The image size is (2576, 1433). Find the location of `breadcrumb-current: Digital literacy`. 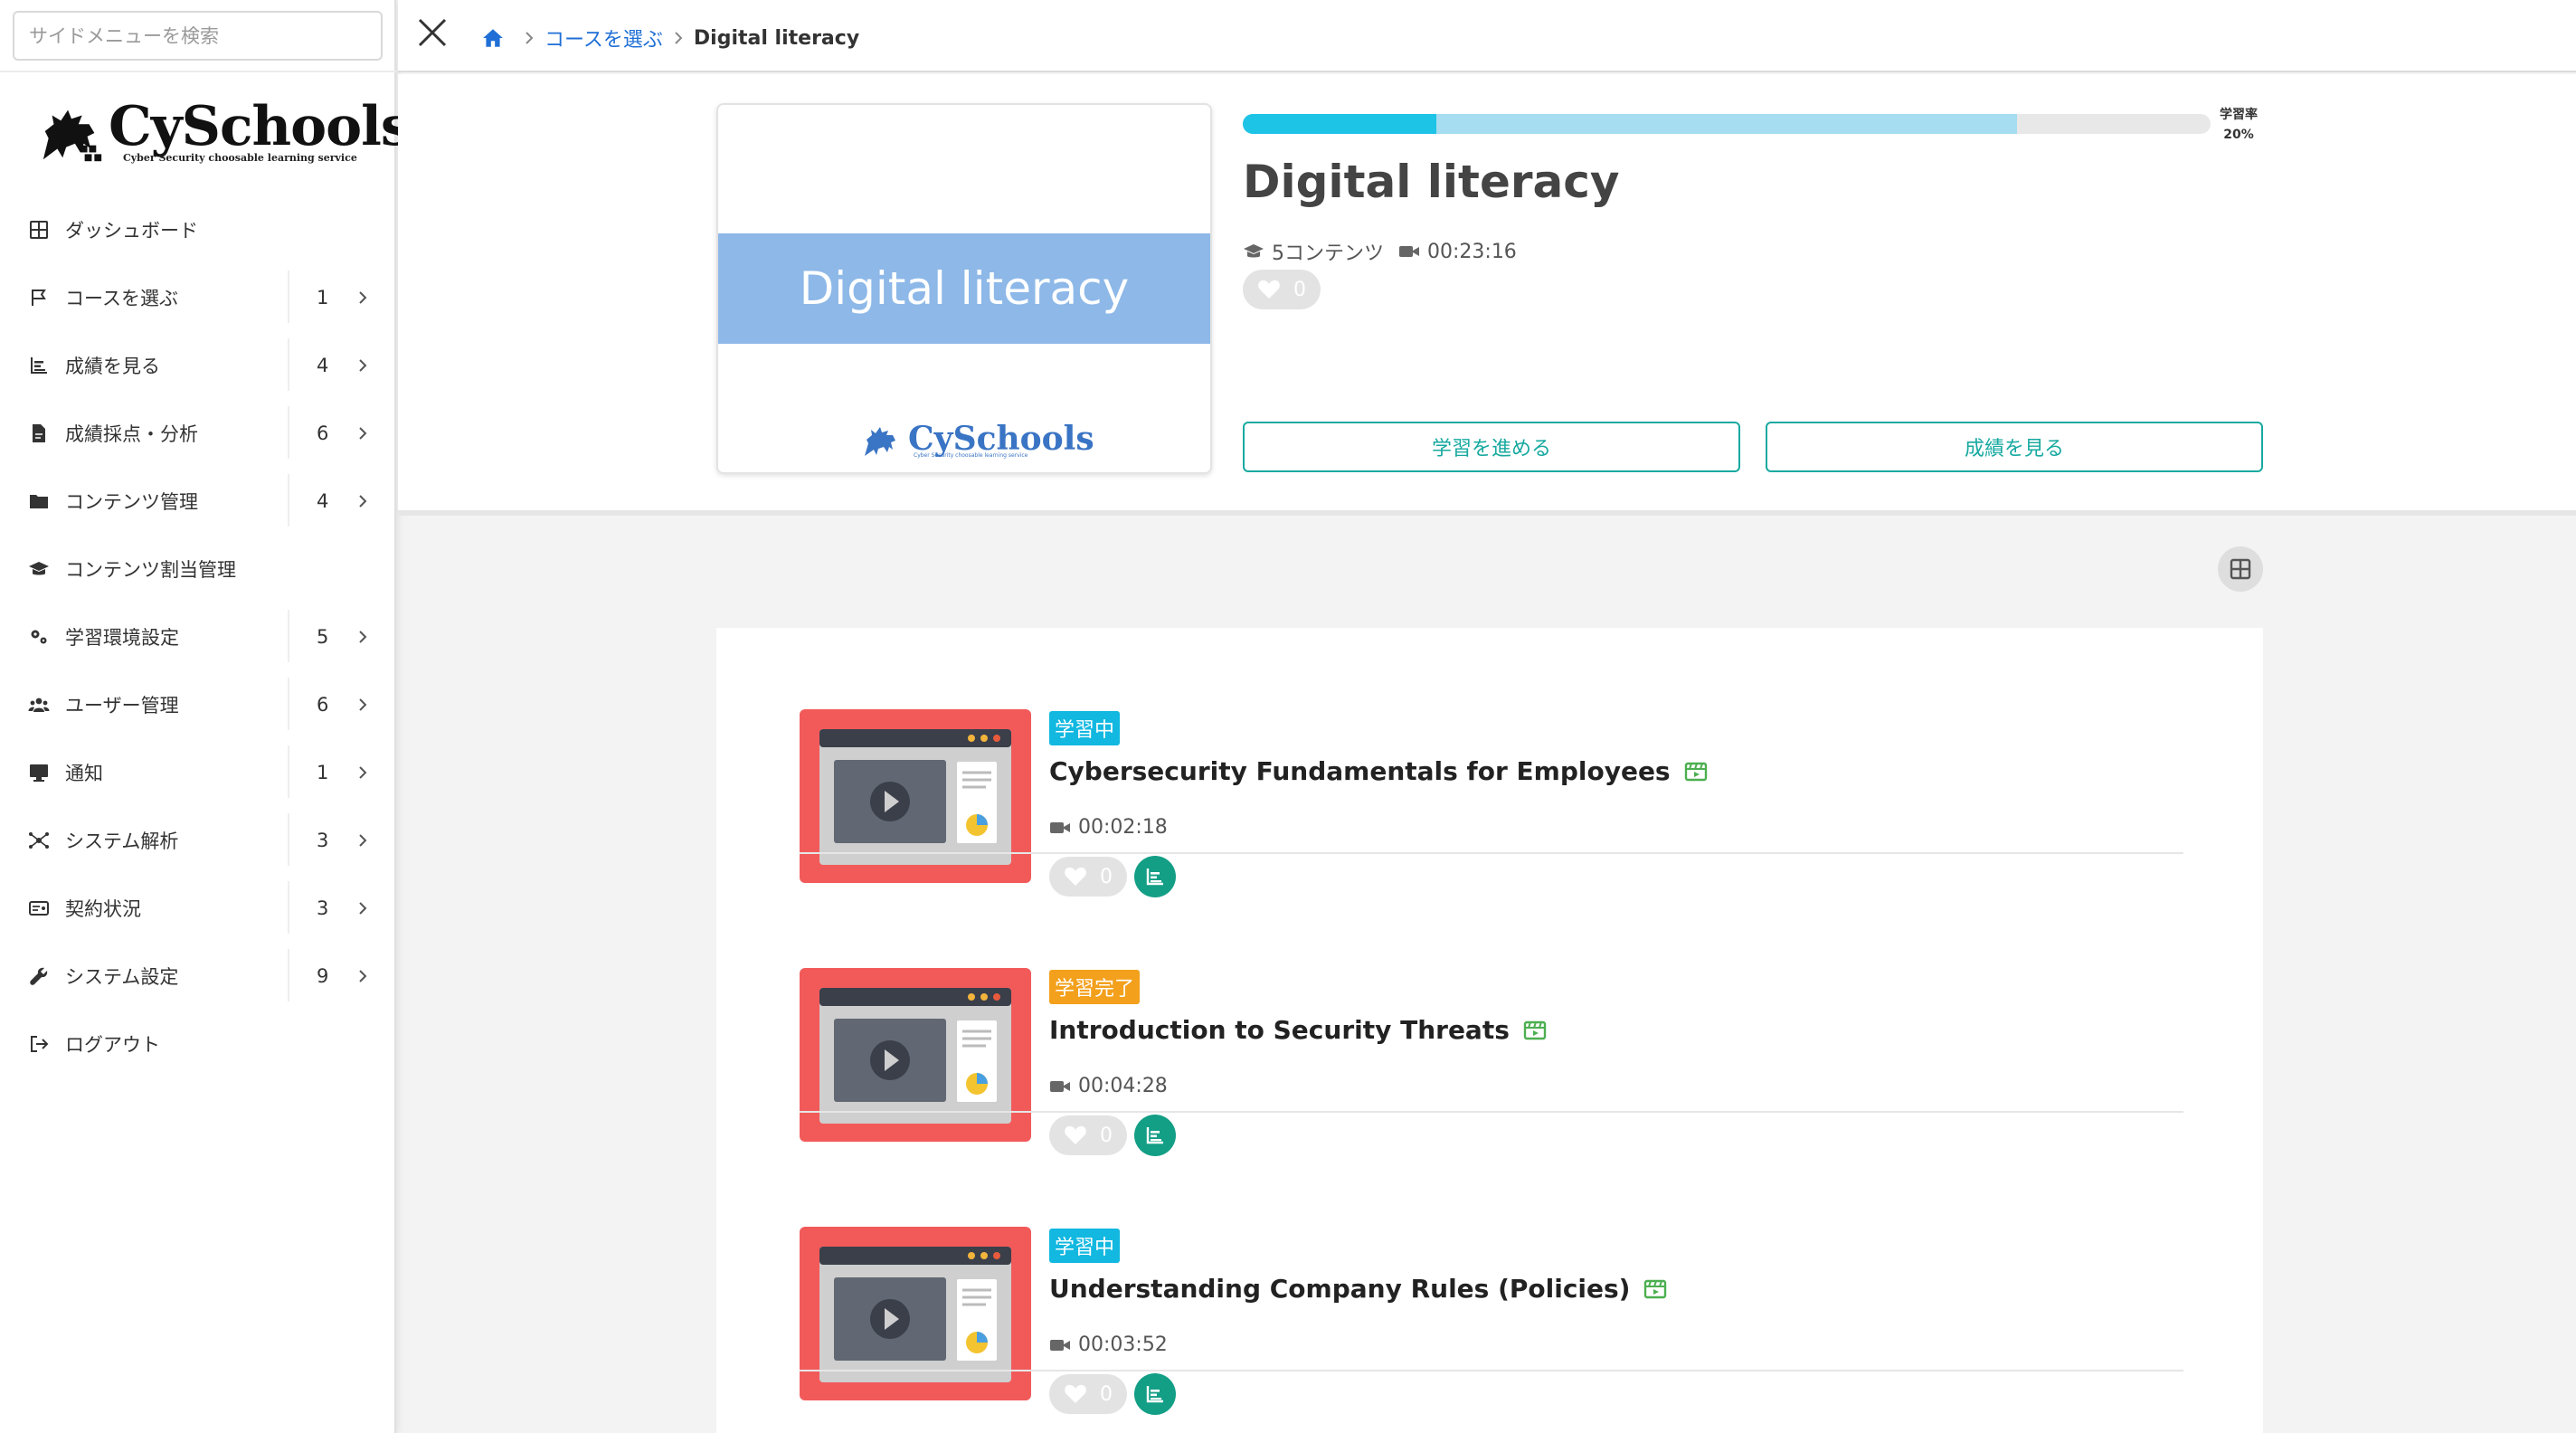

breadcrumb-current: Digital literacy is located at coordinates (776, 38).